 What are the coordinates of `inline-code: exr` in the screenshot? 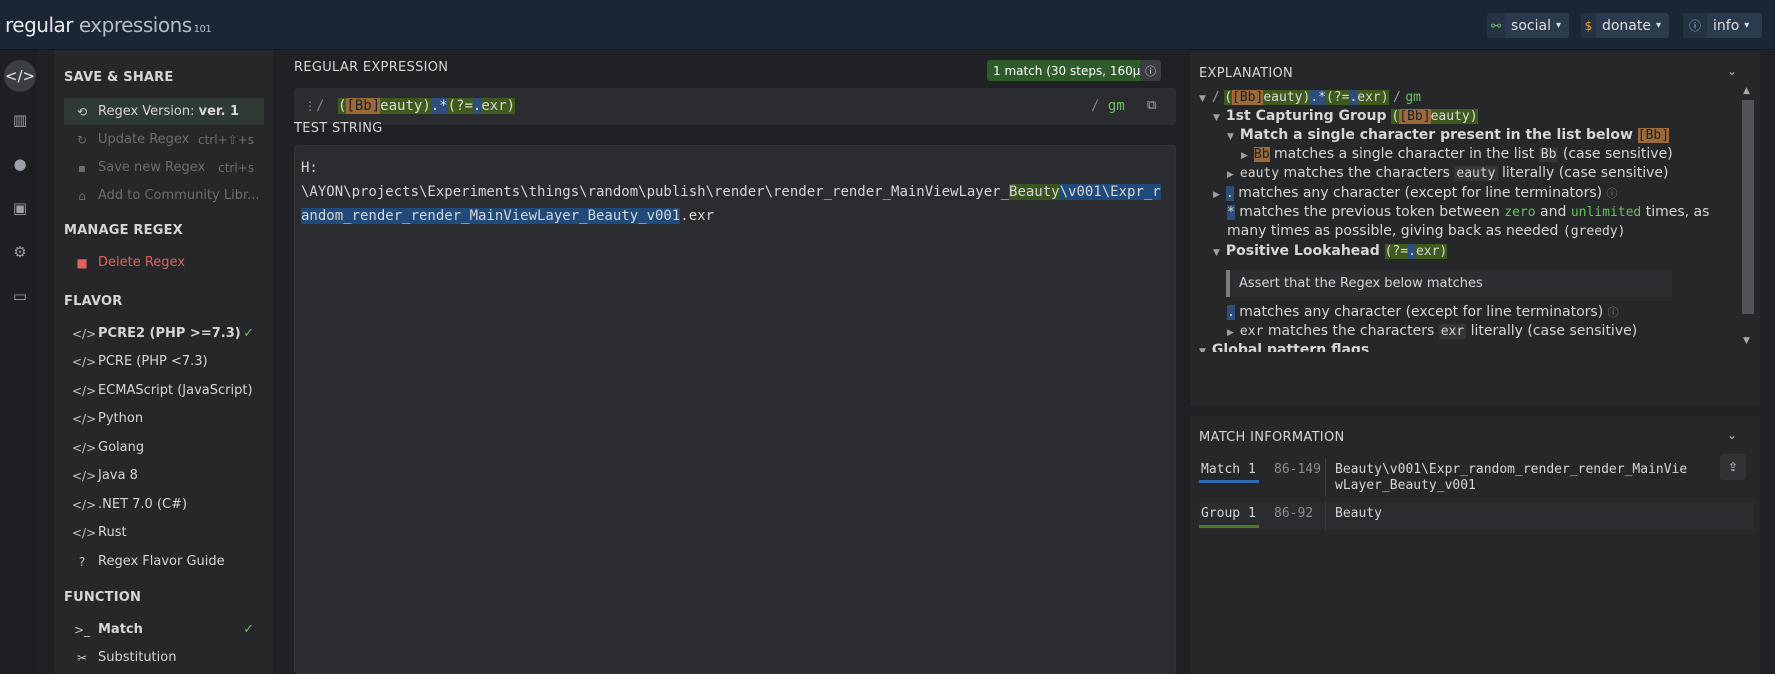 It's located at (1452, 331).